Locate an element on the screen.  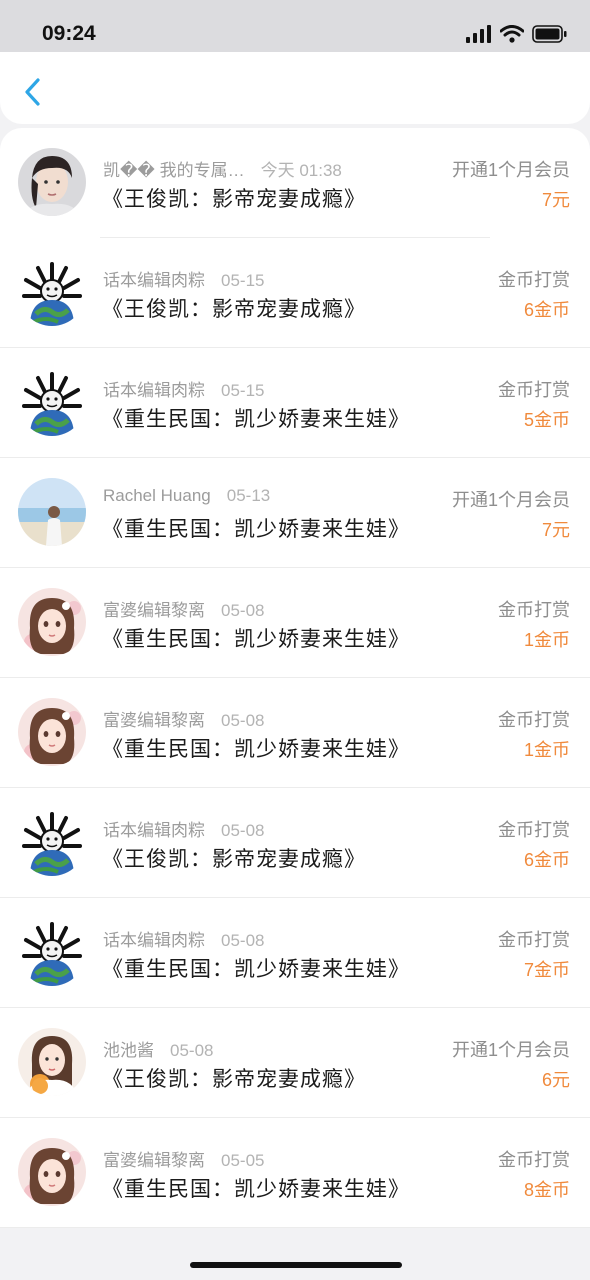
record-row: 话本编辑肉粽 05-08 《重生民国：凯少娇妻来生娃》 金币打赏 7金币 is located at coordinates (295, 953).